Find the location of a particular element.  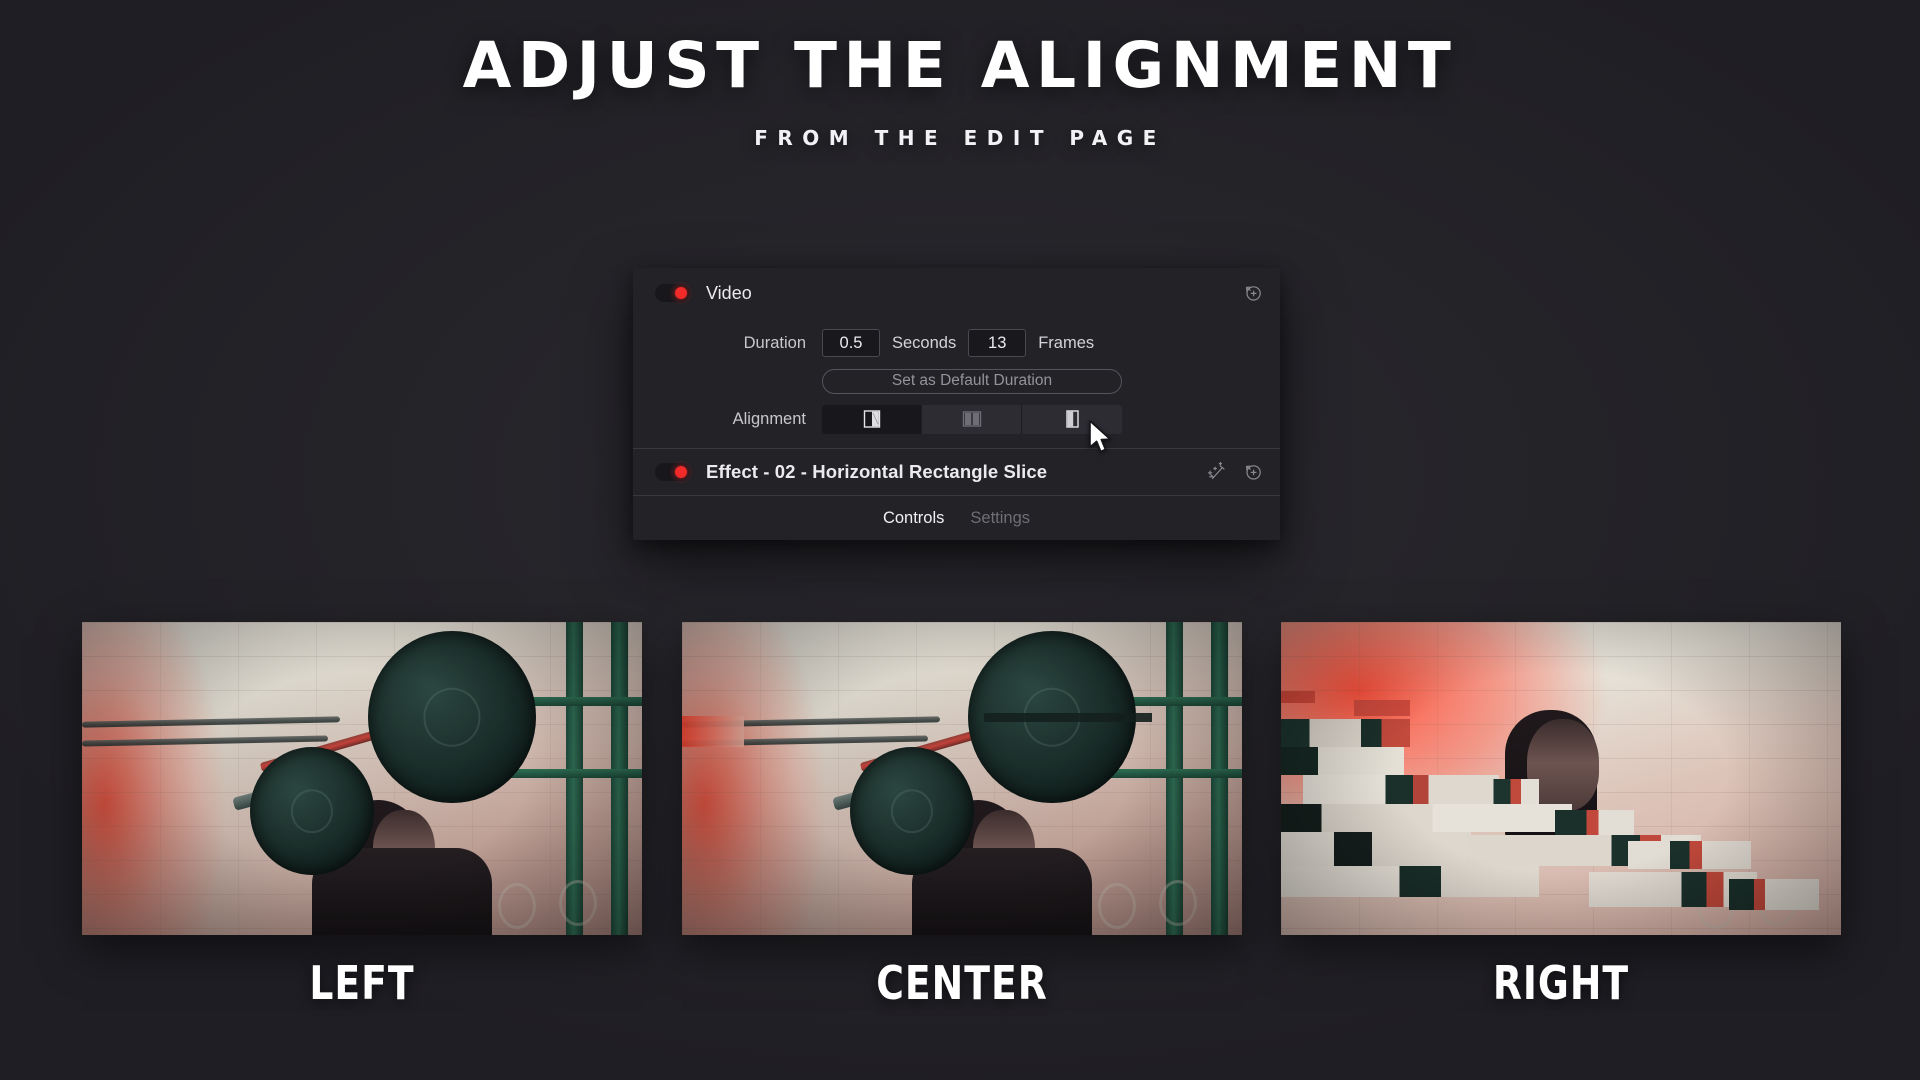

alignment-option-left is located at coordinates (872, 419).